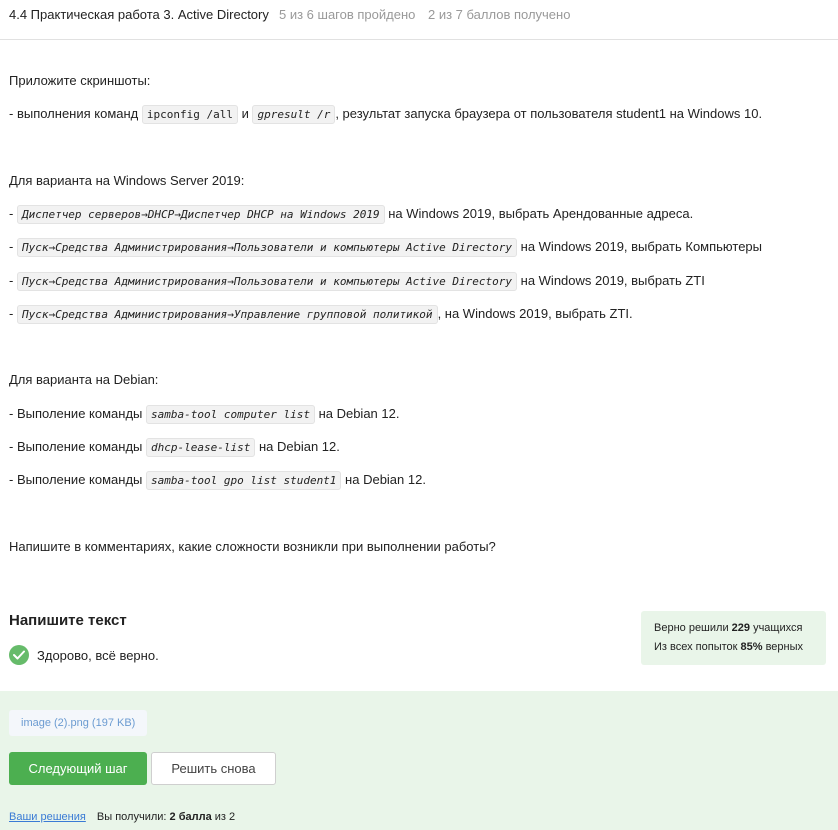  I want to click on check-circle-icon, so click(19, 655).